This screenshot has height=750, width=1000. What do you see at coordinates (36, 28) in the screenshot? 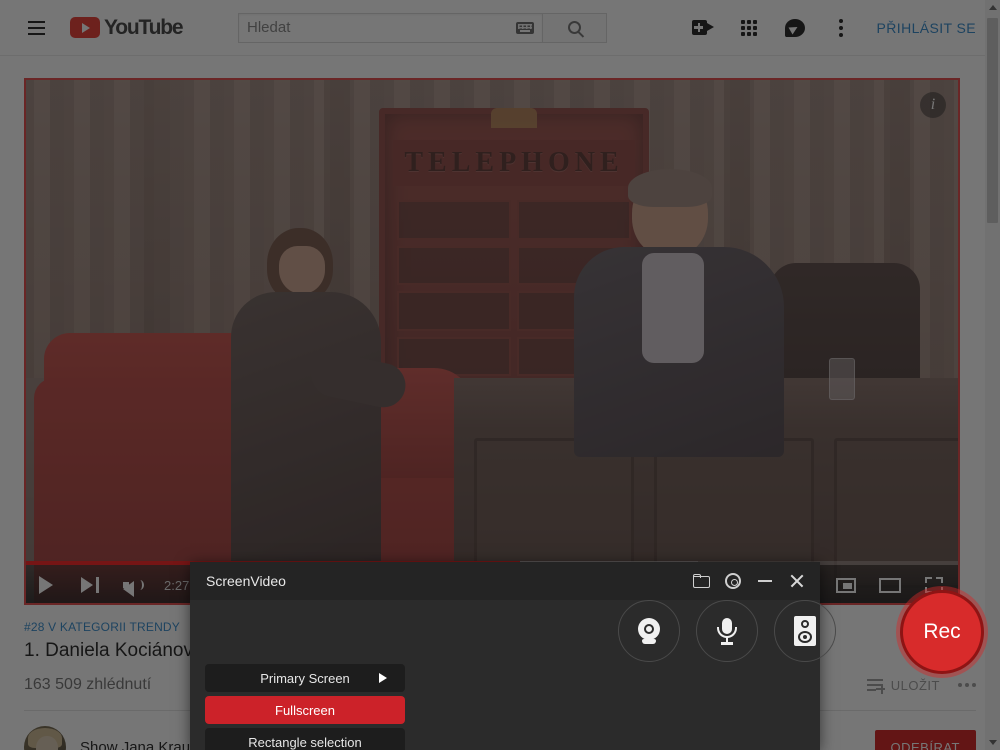
I see `hamburger-icon` at bounding box center [36, 28].